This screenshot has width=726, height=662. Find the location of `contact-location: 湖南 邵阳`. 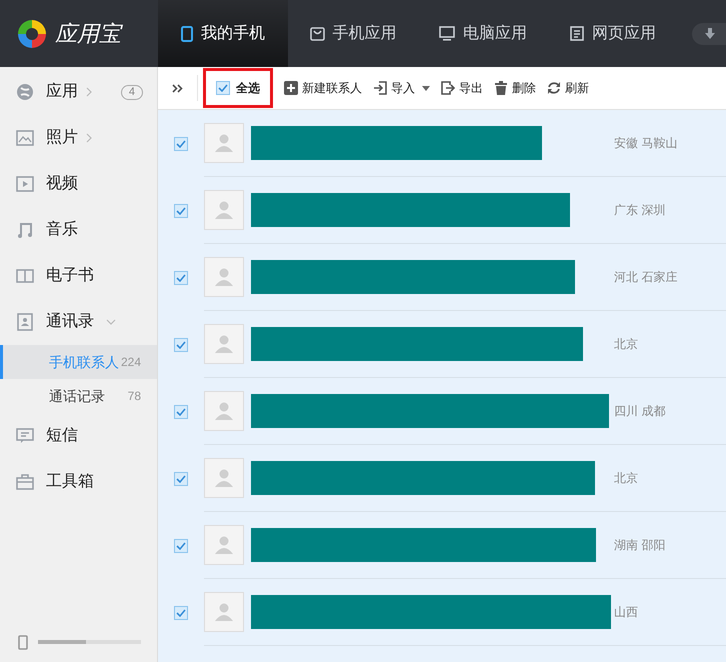

contact-location: 湖南 邵阳 is located at coordinates (640, 545).